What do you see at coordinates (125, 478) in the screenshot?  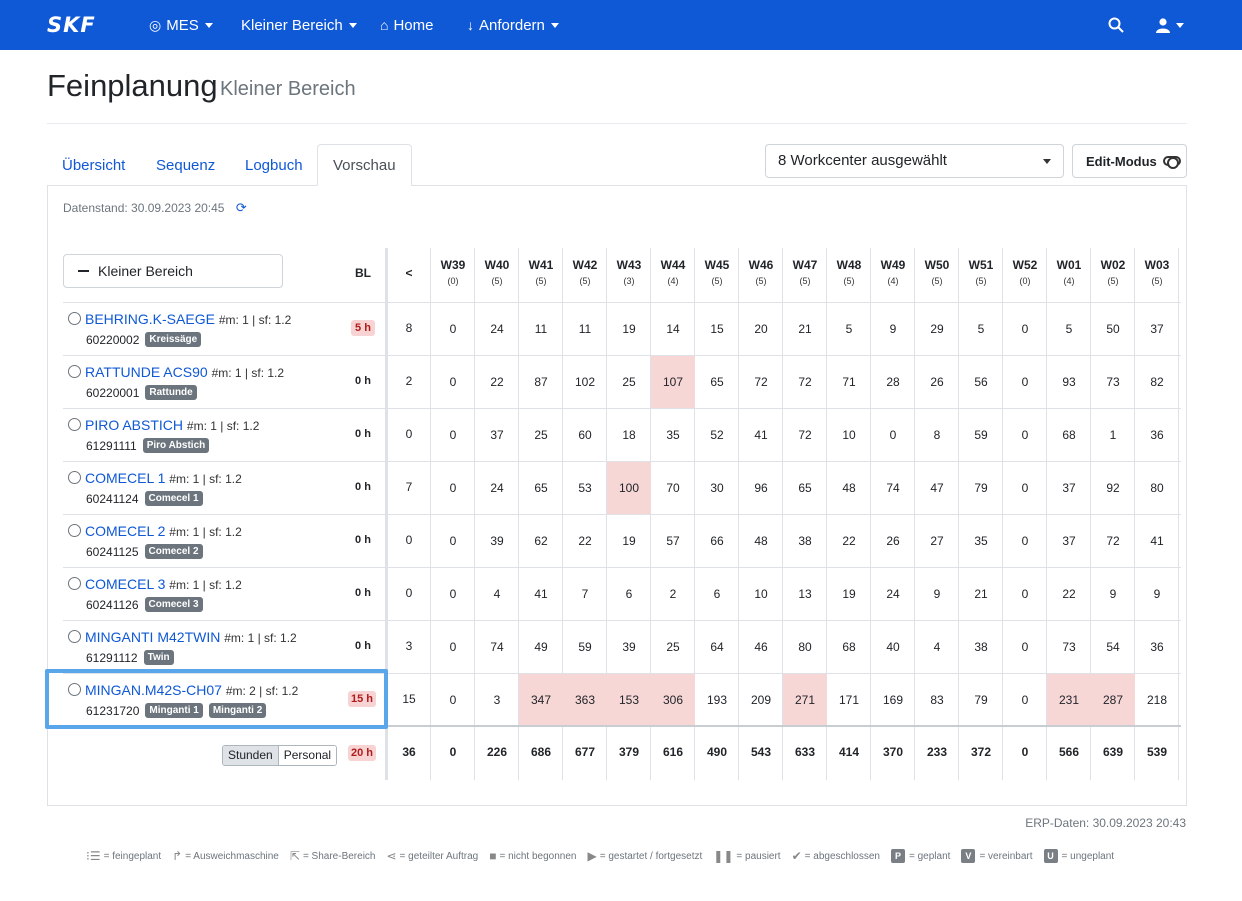 I see `workcenter-link: COMECEL 1` at bounding box center [125, 478].